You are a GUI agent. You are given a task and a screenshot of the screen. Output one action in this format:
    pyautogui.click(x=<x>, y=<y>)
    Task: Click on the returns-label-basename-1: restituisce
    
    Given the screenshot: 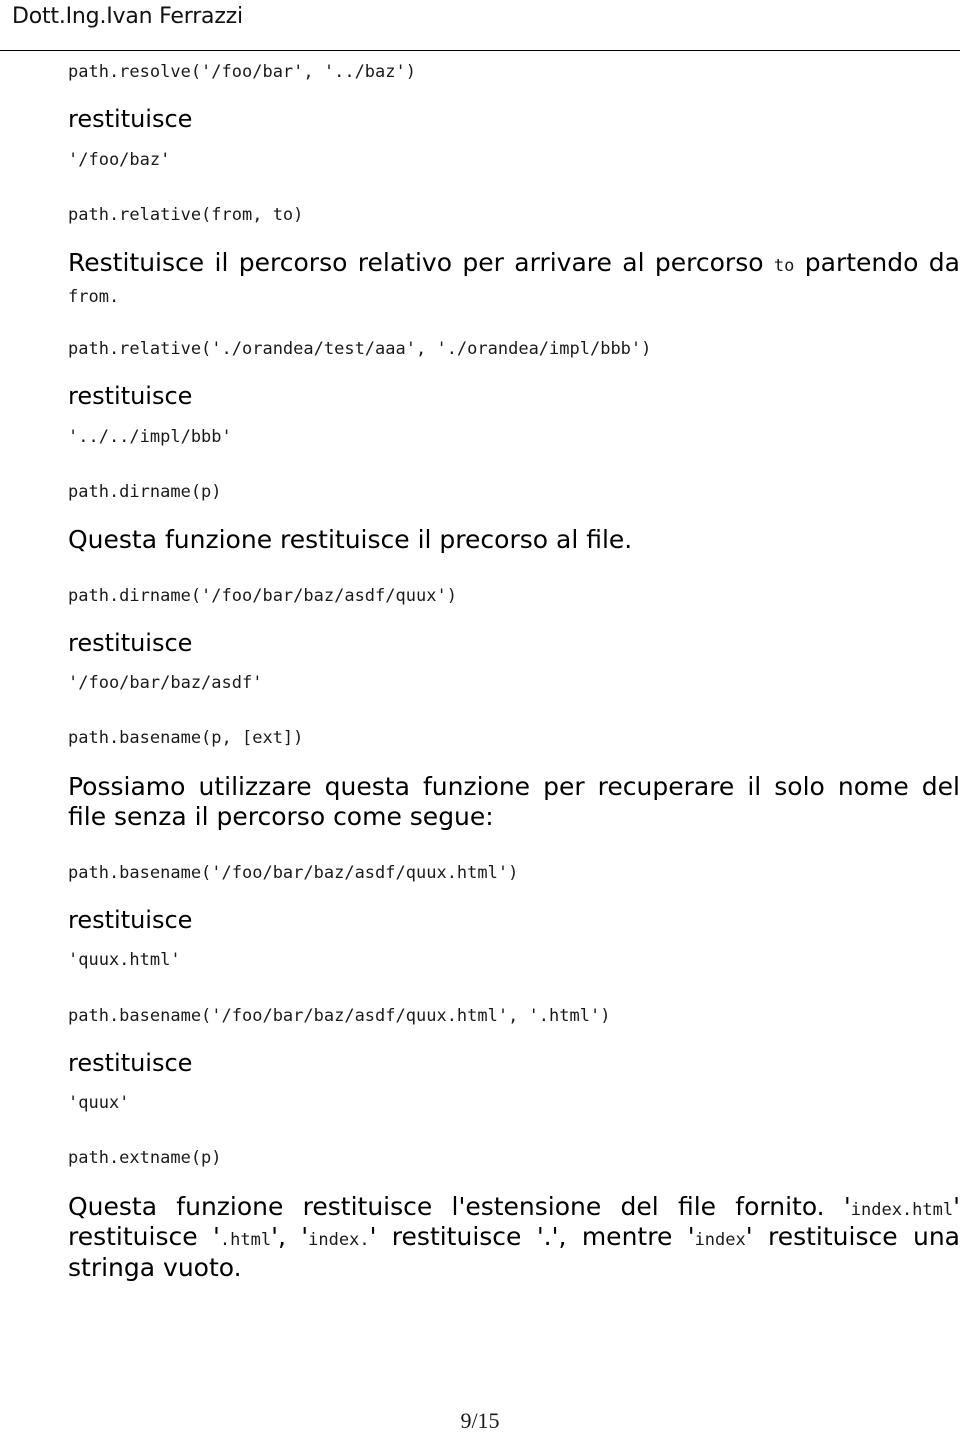 What is the action you would take?
    pyautogui.click(x=130, y=919)
    